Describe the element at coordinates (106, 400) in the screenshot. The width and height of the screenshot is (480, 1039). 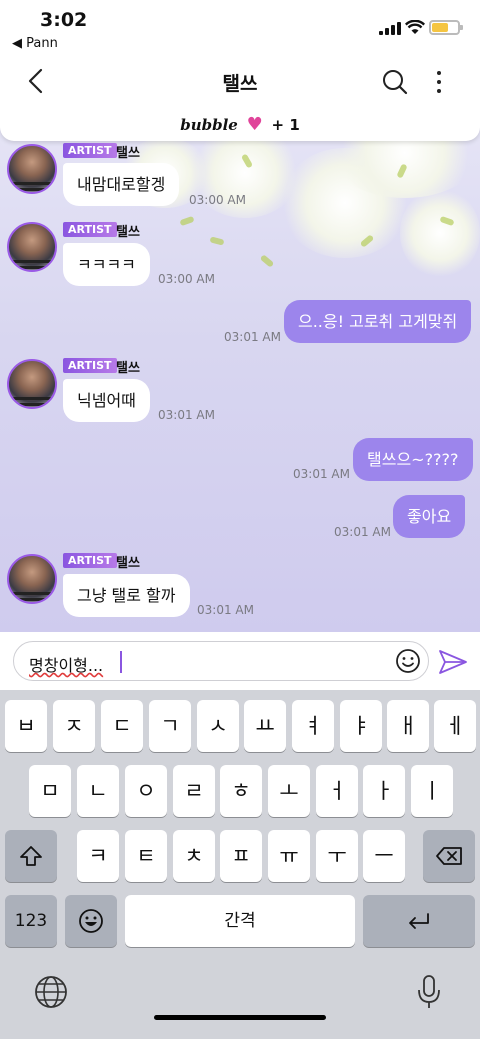
I see `message-bubble: 닉넴어때` at that location.